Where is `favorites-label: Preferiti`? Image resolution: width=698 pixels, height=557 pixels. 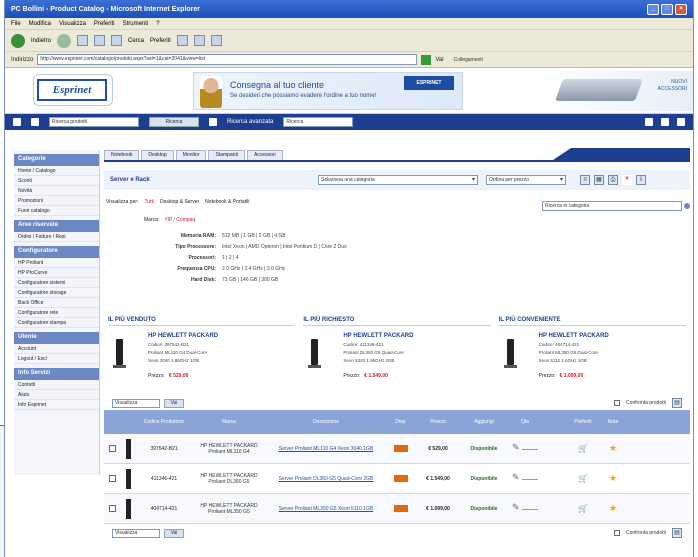 favorites-label: Preferiti is located at coordinates (160, 41).